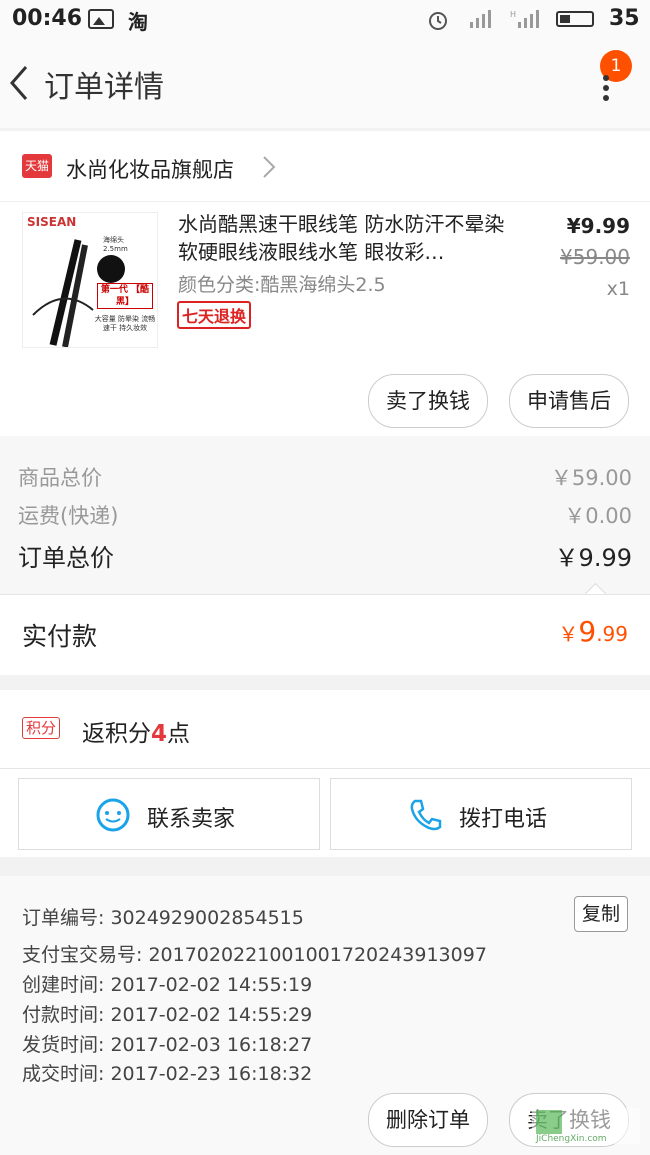 Image resolution: width=650 pixels, height=1155 pixels. Describe the element at coordinates (113, 815) in the screenshot. I see `chat-face-icon` at that location.